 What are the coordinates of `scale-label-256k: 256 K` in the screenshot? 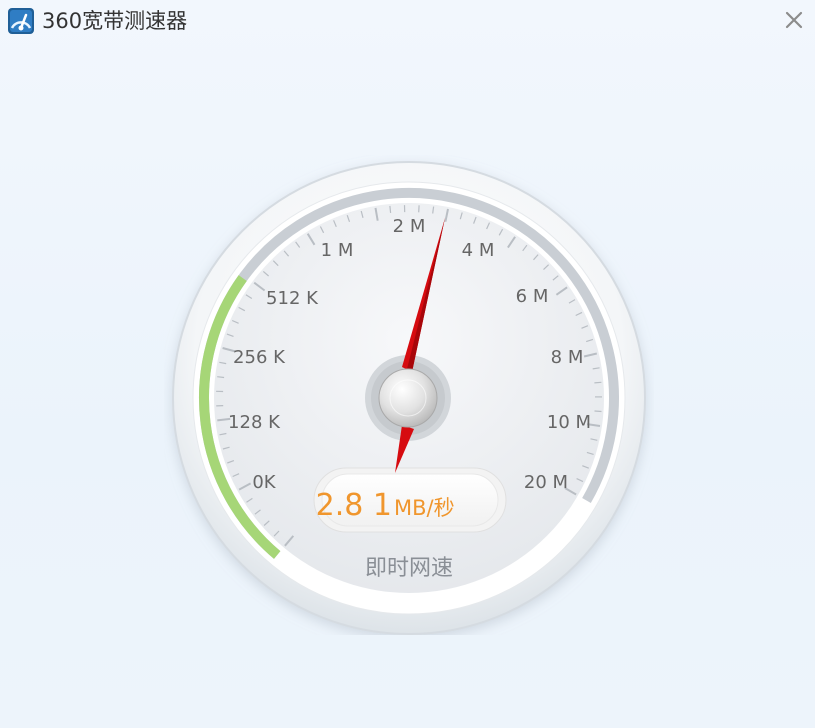 It's located at (259, 357).